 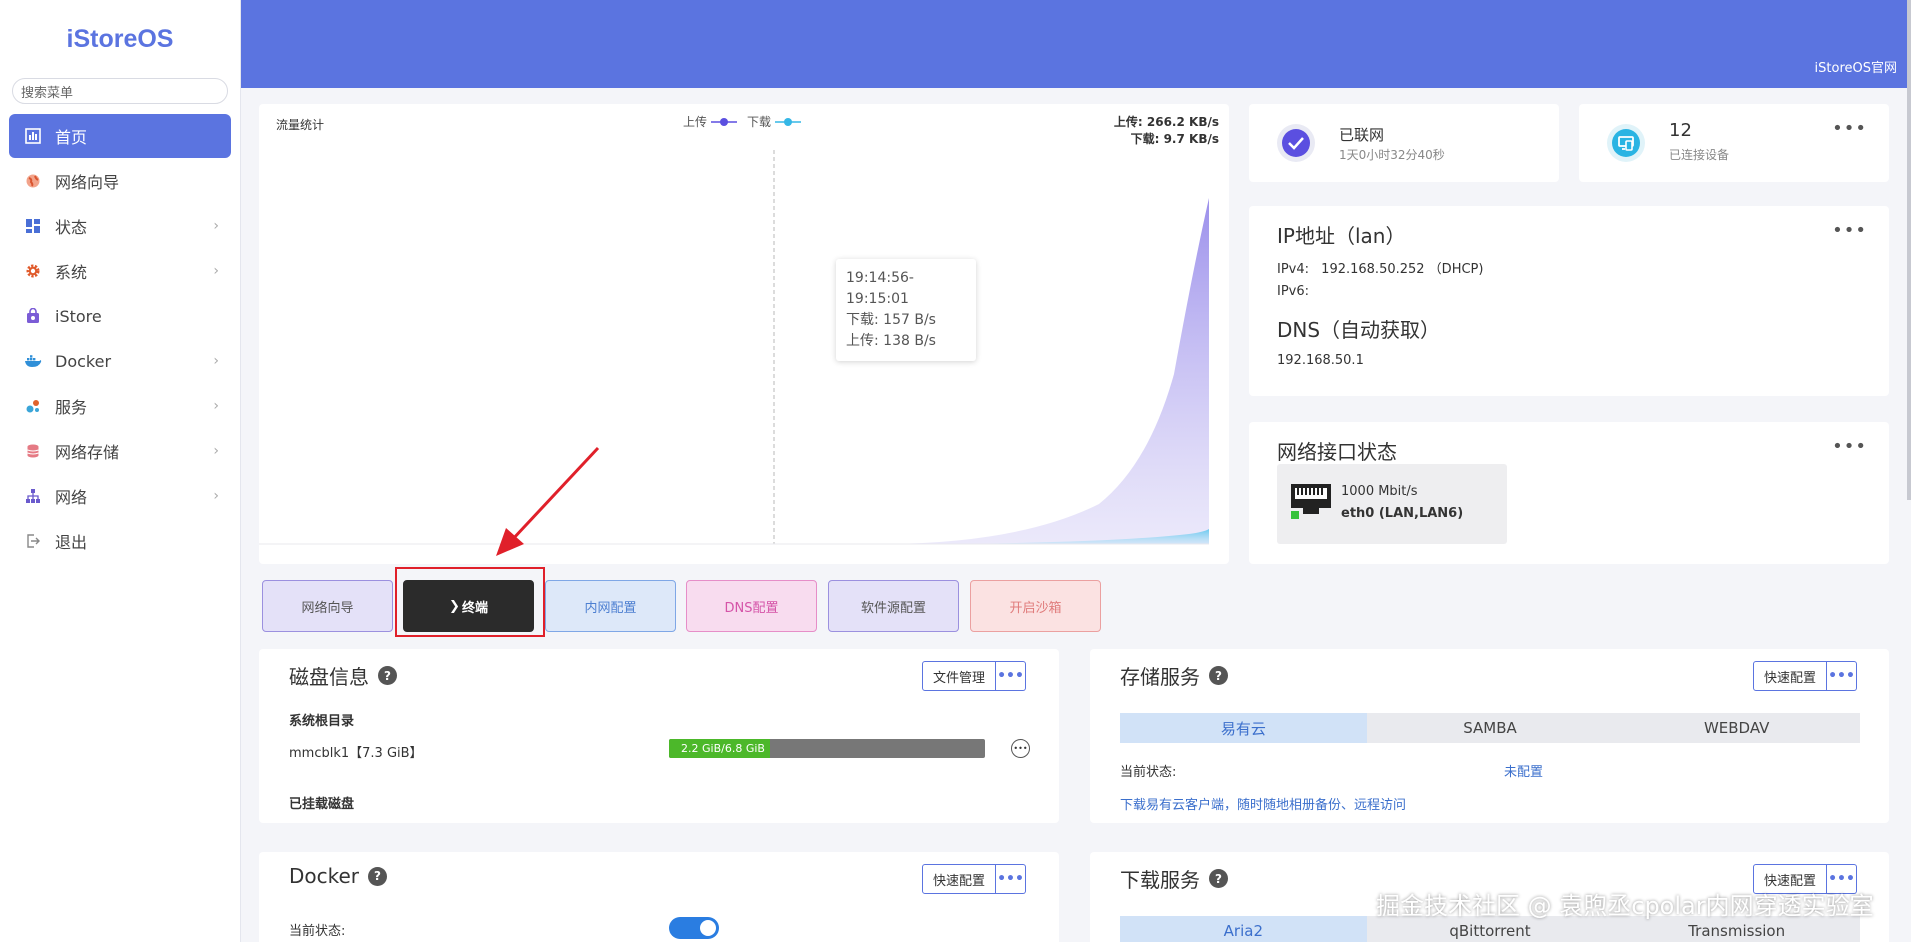 What do you see at coordinates (959, 879) in the screenshot?
I see `docker-quick-config-button: 快速配置` at bounding box center [959, 879].